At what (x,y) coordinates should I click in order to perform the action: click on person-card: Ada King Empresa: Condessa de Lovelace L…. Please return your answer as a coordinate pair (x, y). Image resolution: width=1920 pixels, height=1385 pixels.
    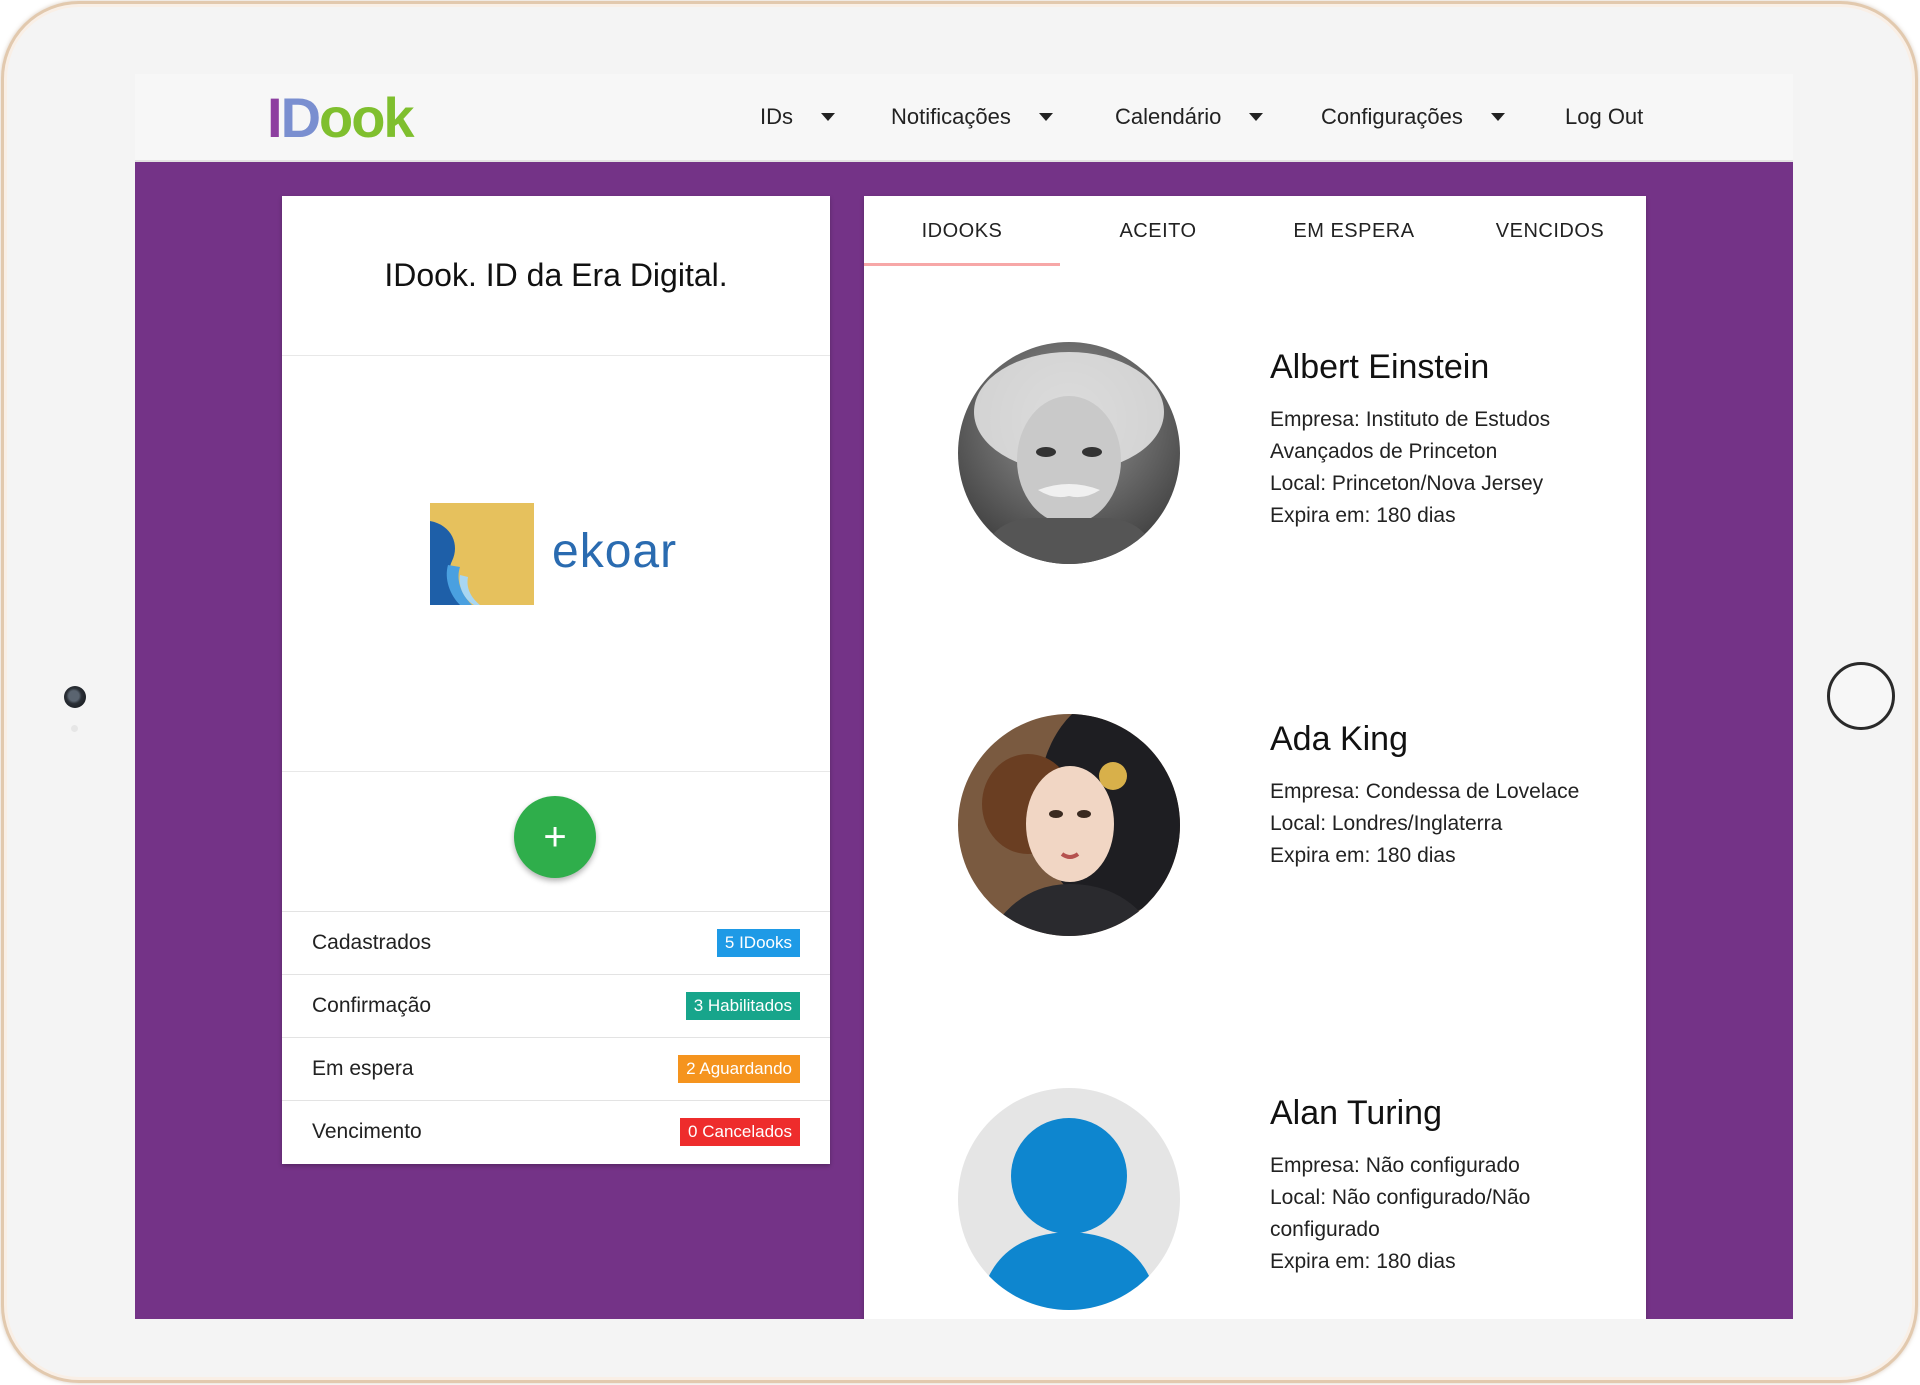
    Looking at the image, I should click on (1255, 864).